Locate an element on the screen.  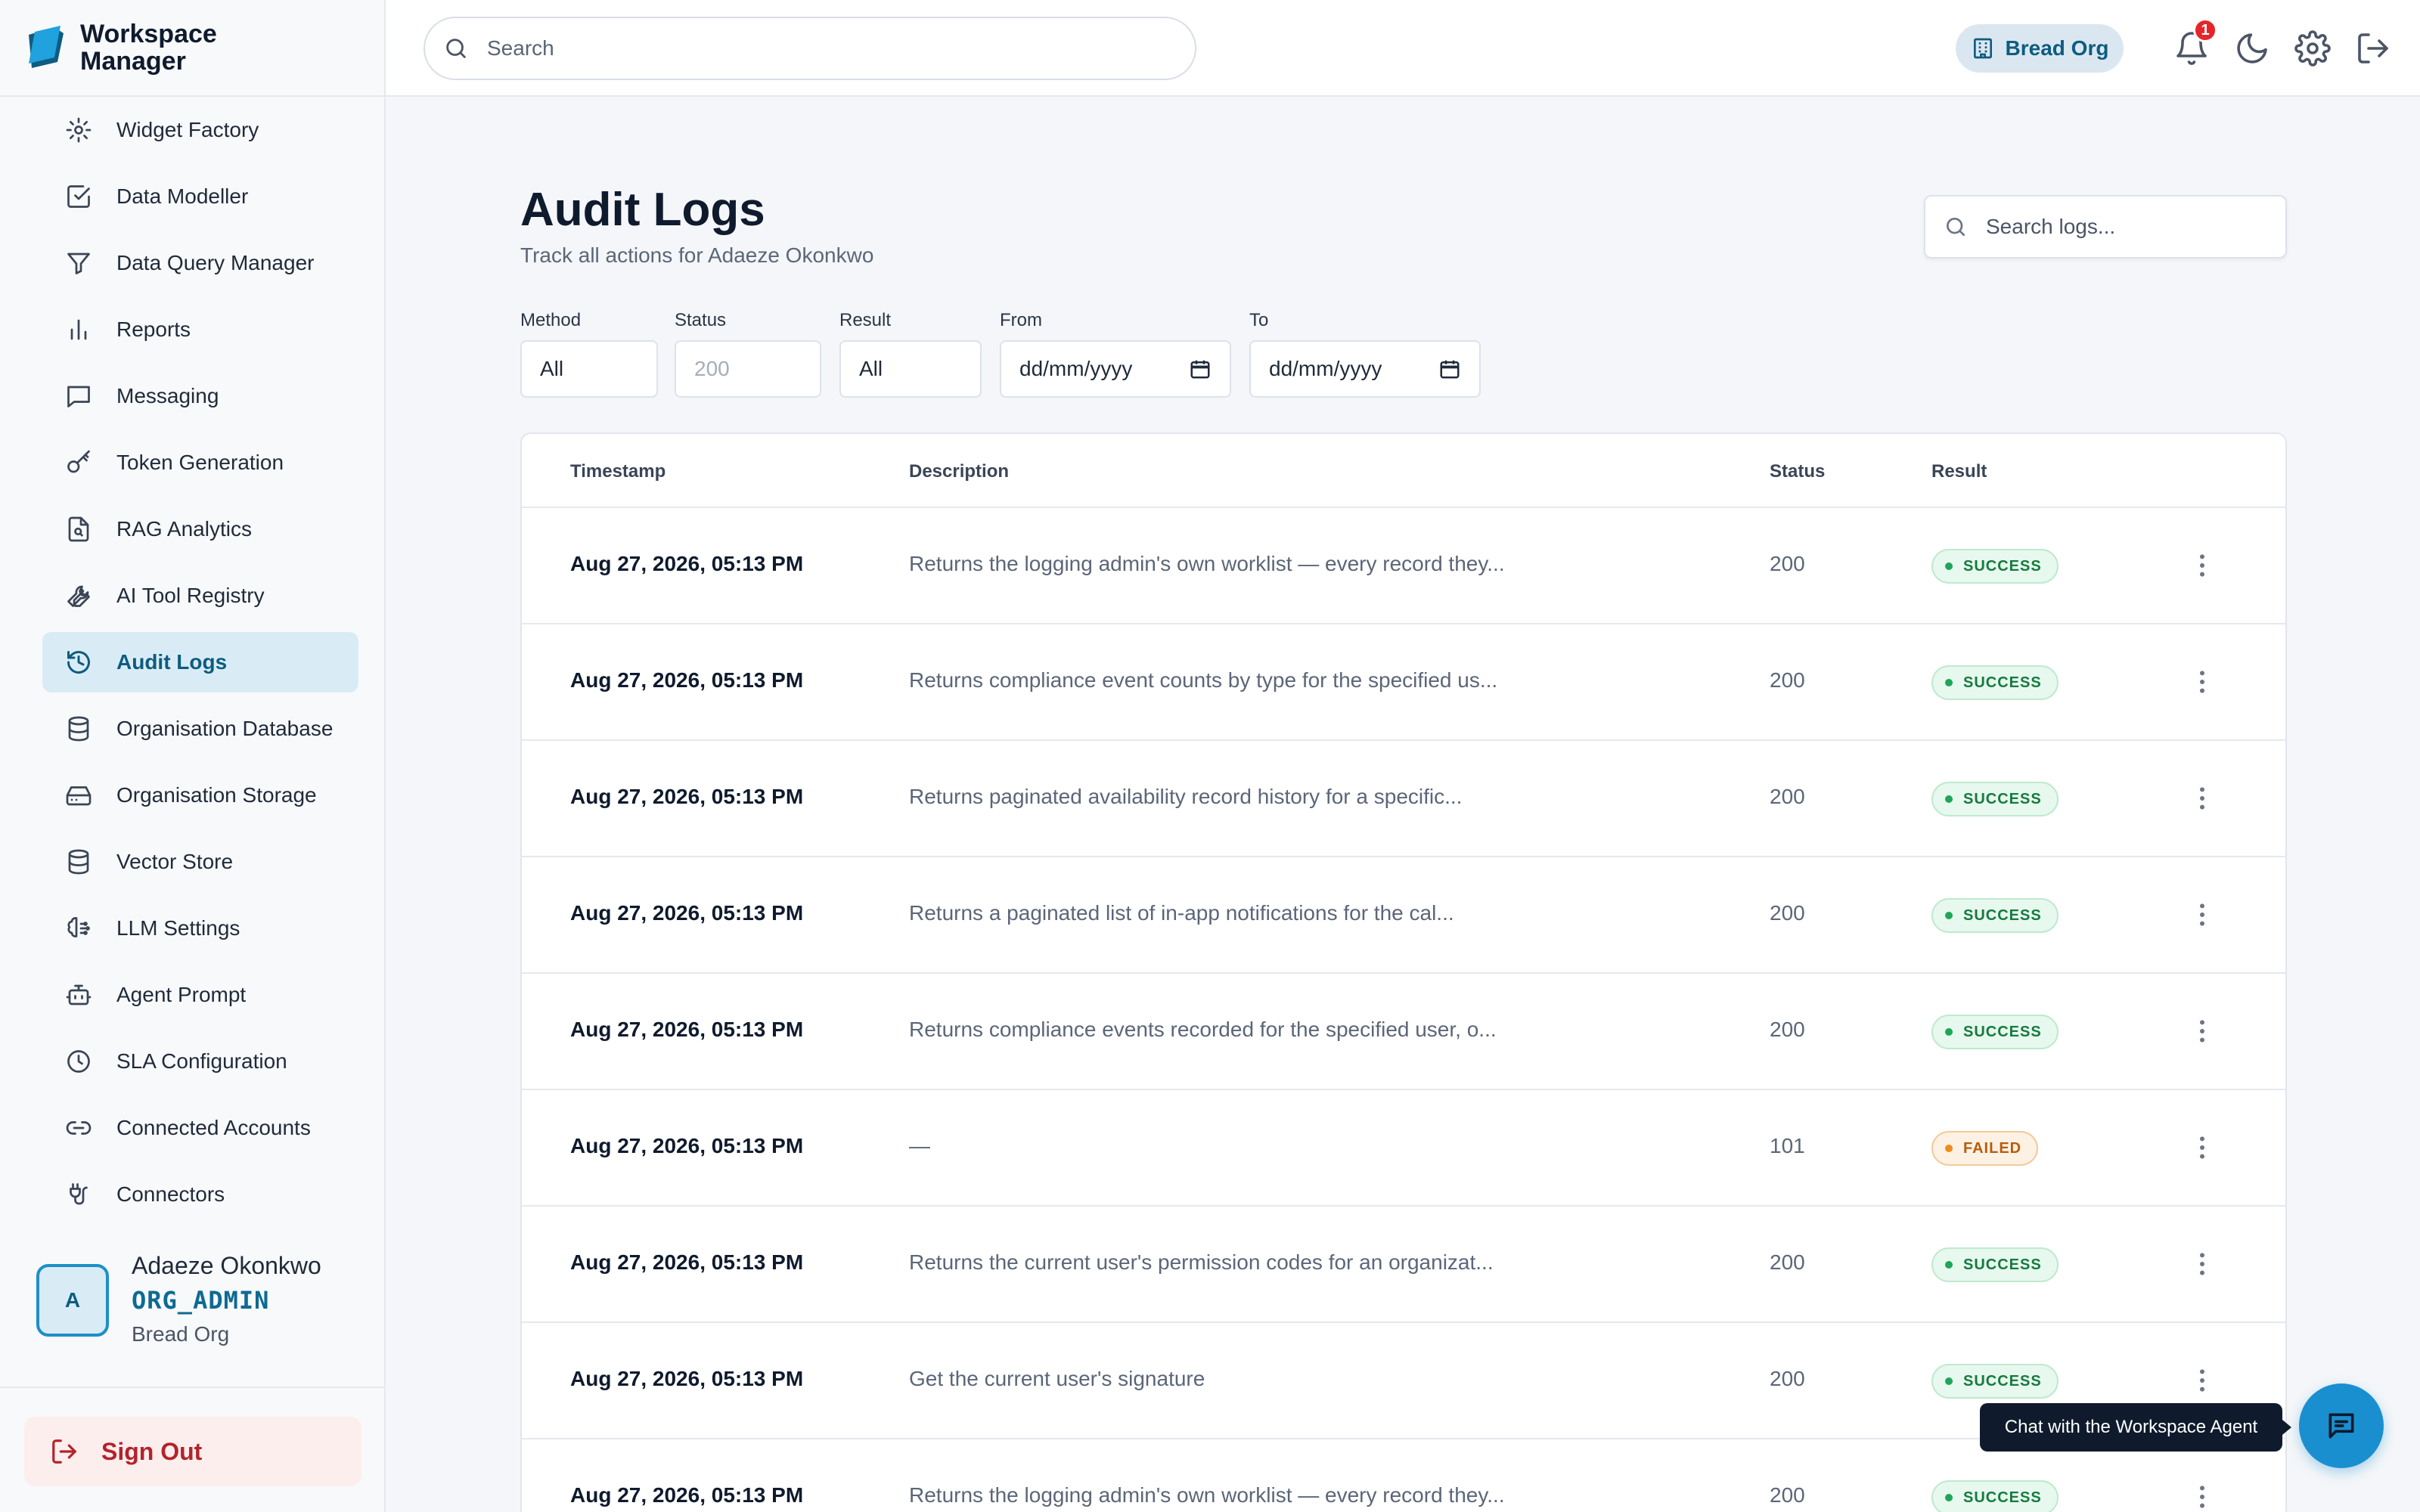
sidebar-item-audit-logs: Audit Logs is located at coordinates (200, 662).